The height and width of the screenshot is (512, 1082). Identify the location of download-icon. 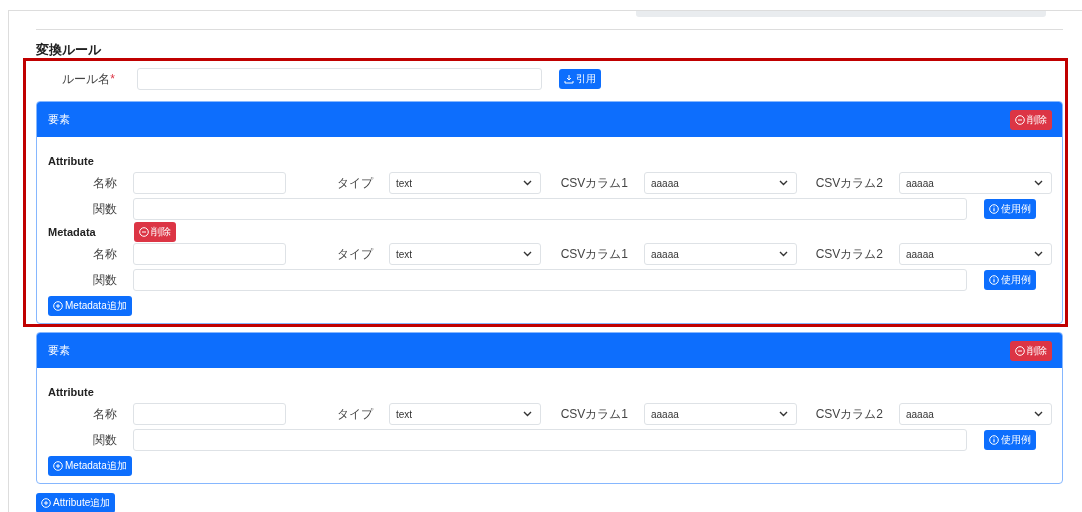
(569, 79).